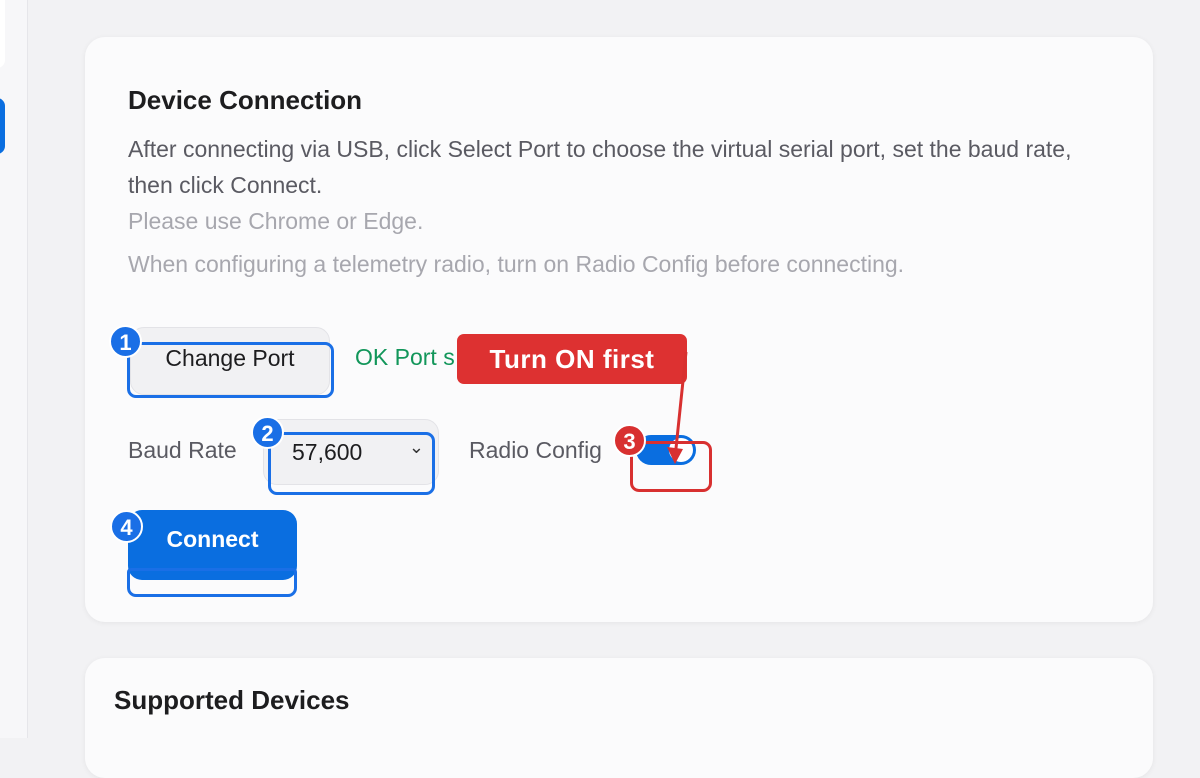  Describe the element at coordinates (182, 450) in the screenshot. I see `baud-rate-label: Baud Rate` at that location.